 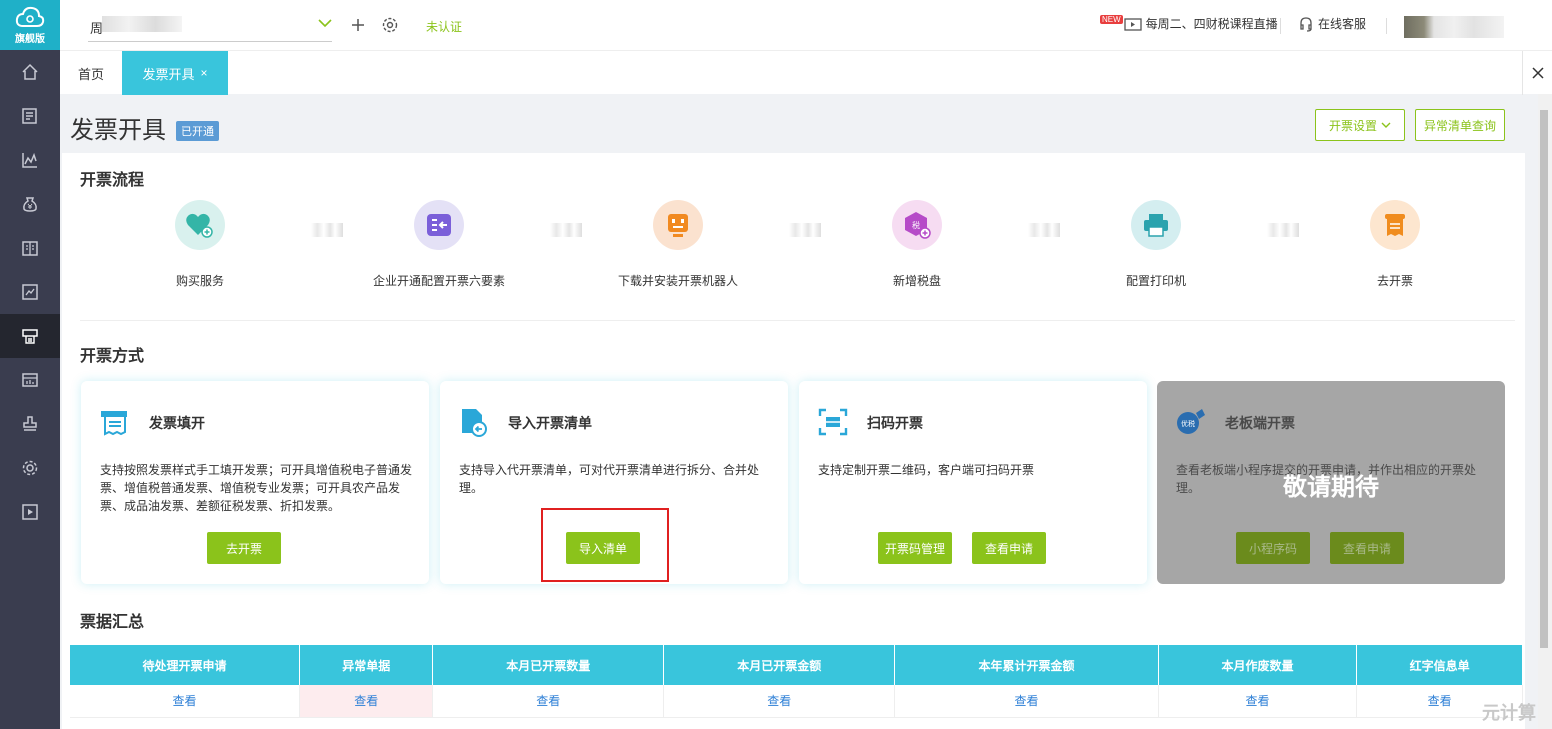 What do you see at coordinates (204, 73) in the screenshot?
I see `close-tab-icon: ×` at bounding box center [204, 73].